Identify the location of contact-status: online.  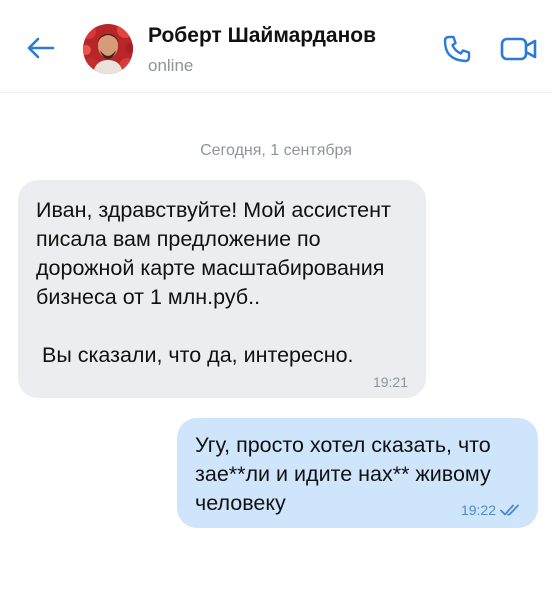
(171, 65).